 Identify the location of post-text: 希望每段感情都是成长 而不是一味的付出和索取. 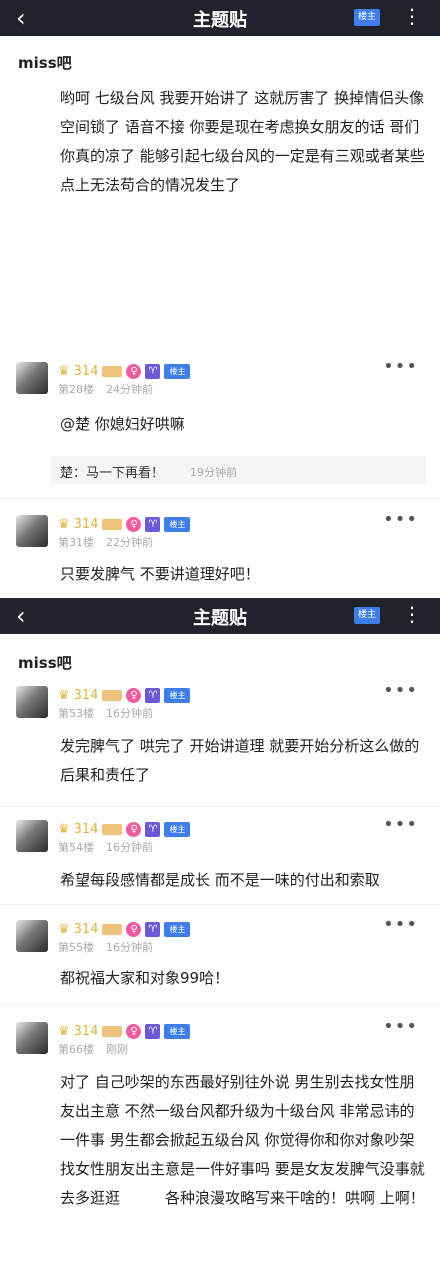
(220, 880).